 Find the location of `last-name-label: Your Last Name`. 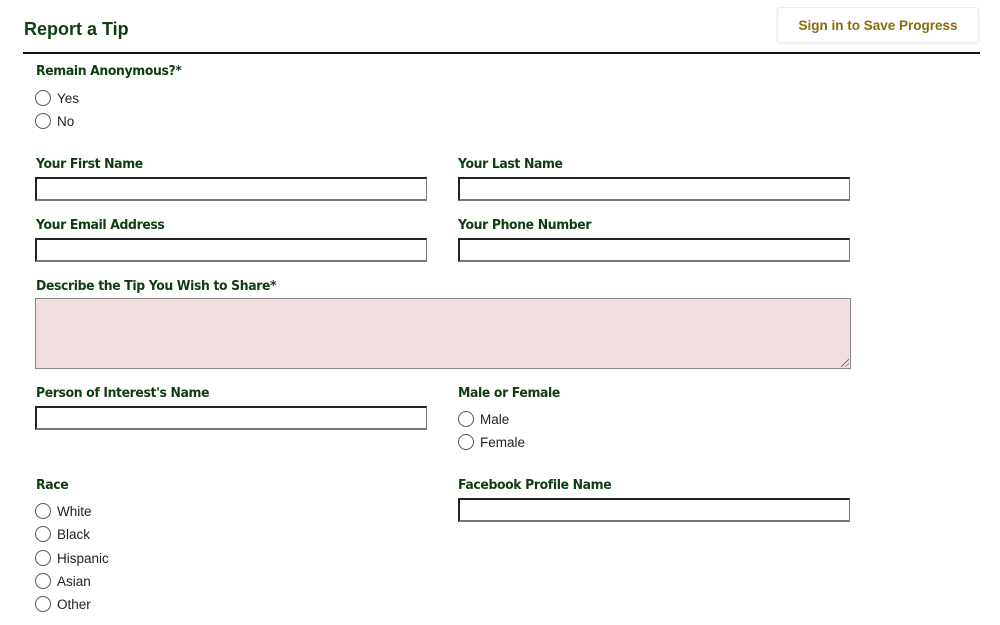

last-name-label: Your Last Name is located at coordinates (510, 164).